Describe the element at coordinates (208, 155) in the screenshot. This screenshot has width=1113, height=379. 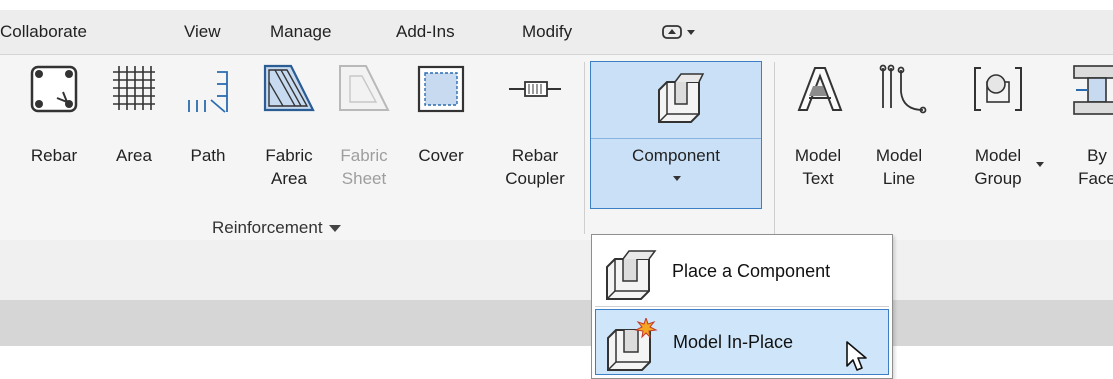
I see `path-label: Path` at that location.